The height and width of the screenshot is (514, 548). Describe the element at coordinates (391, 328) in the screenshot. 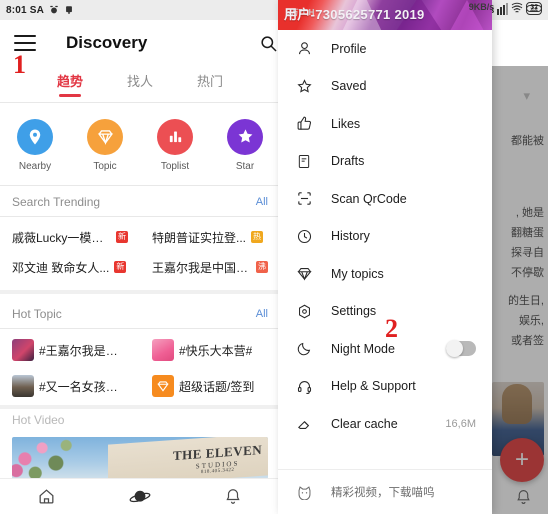

I see `annotation-step-2: 2` at that location.